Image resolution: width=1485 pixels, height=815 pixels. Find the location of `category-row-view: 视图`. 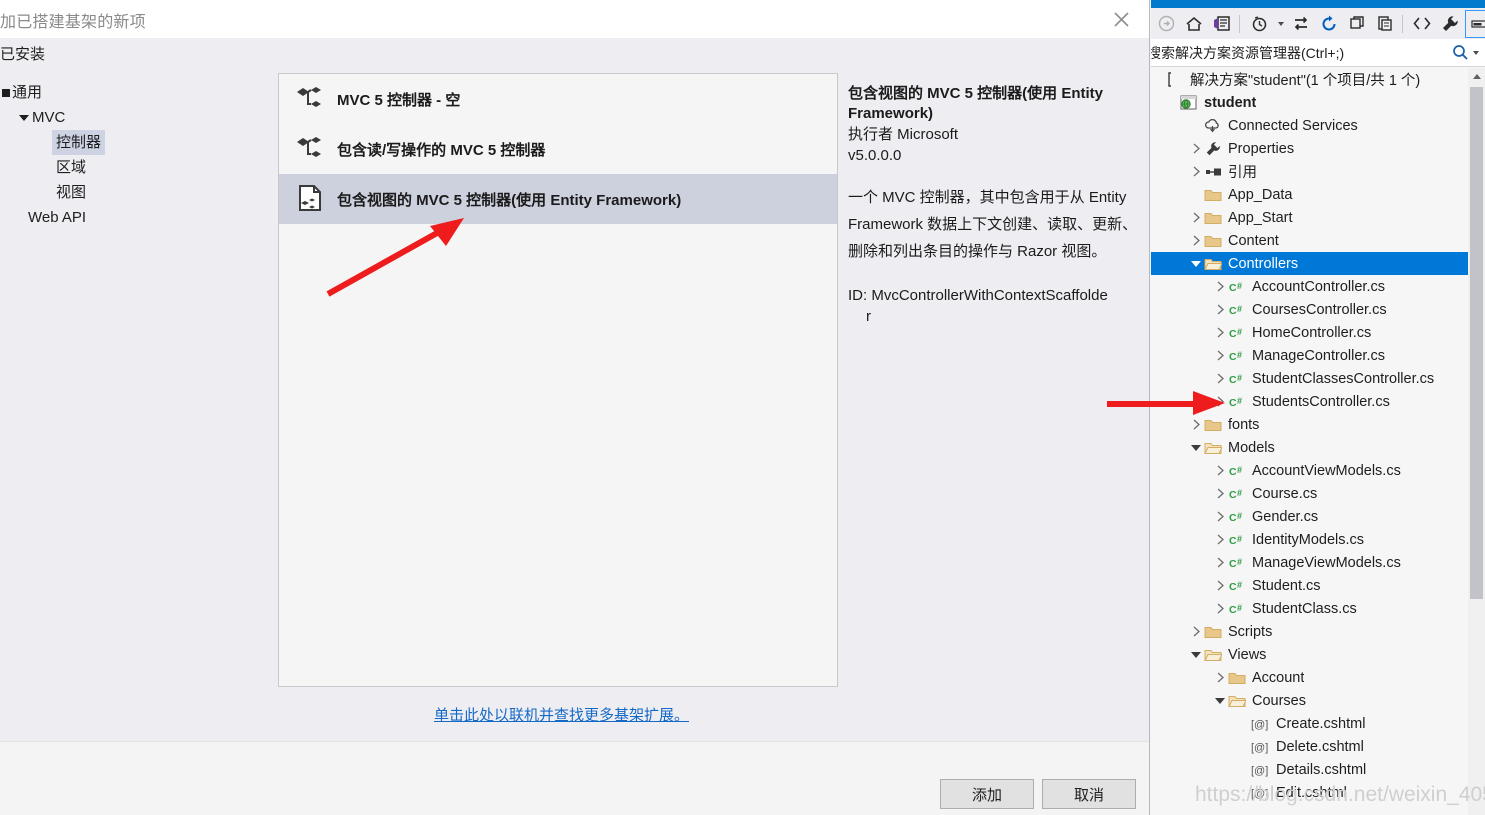

category-row-view: 视图 is located at coordinates (135, 192).